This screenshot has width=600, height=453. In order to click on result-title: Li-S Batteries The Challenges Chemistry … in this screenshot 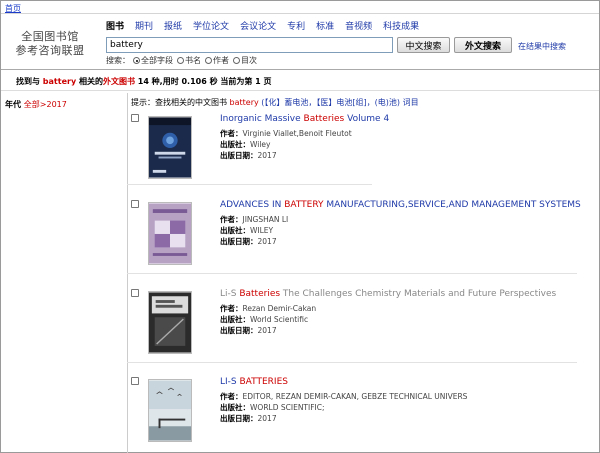, I will do `click(388, 294)`.